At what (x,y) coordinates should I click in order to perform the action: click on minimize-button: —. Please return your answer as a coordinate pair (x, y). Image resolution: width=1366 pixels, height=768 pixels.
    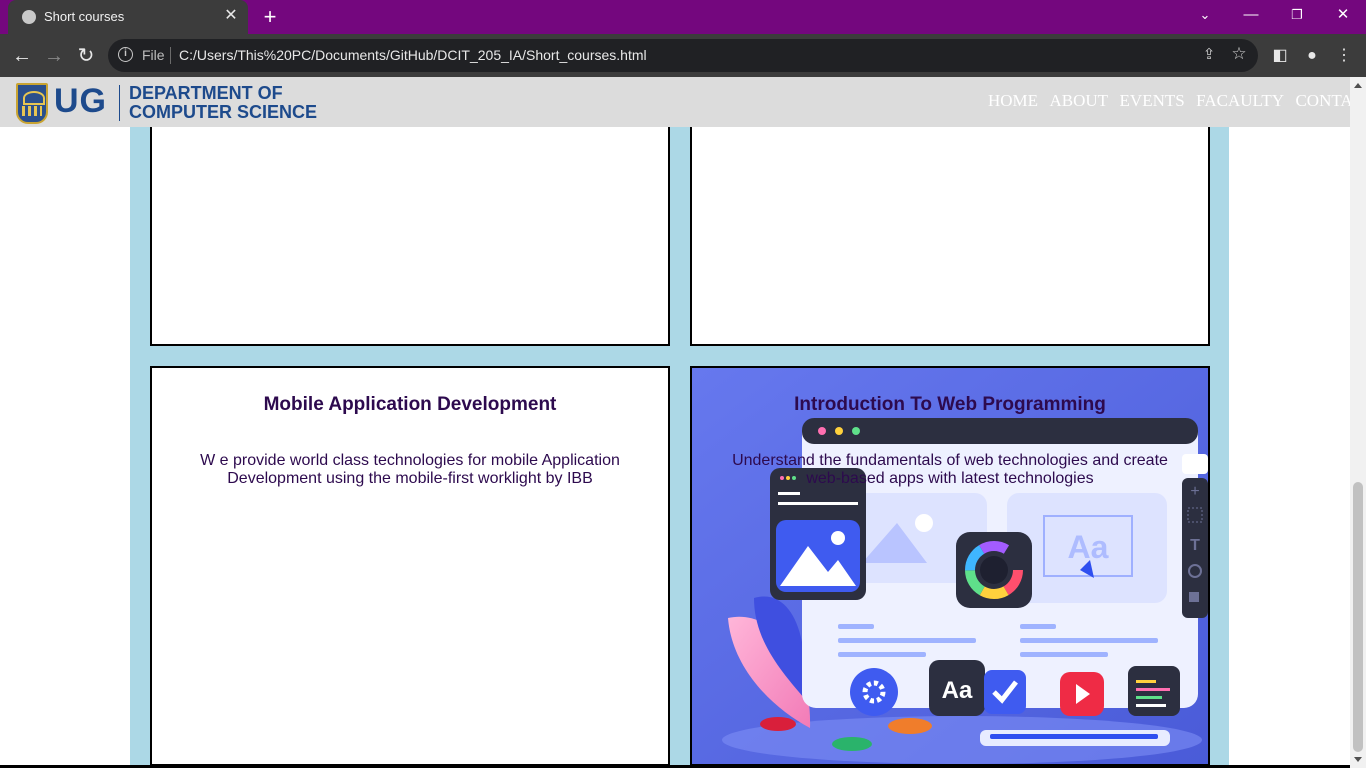
    Looking at the image, I should click on (1251, 15).